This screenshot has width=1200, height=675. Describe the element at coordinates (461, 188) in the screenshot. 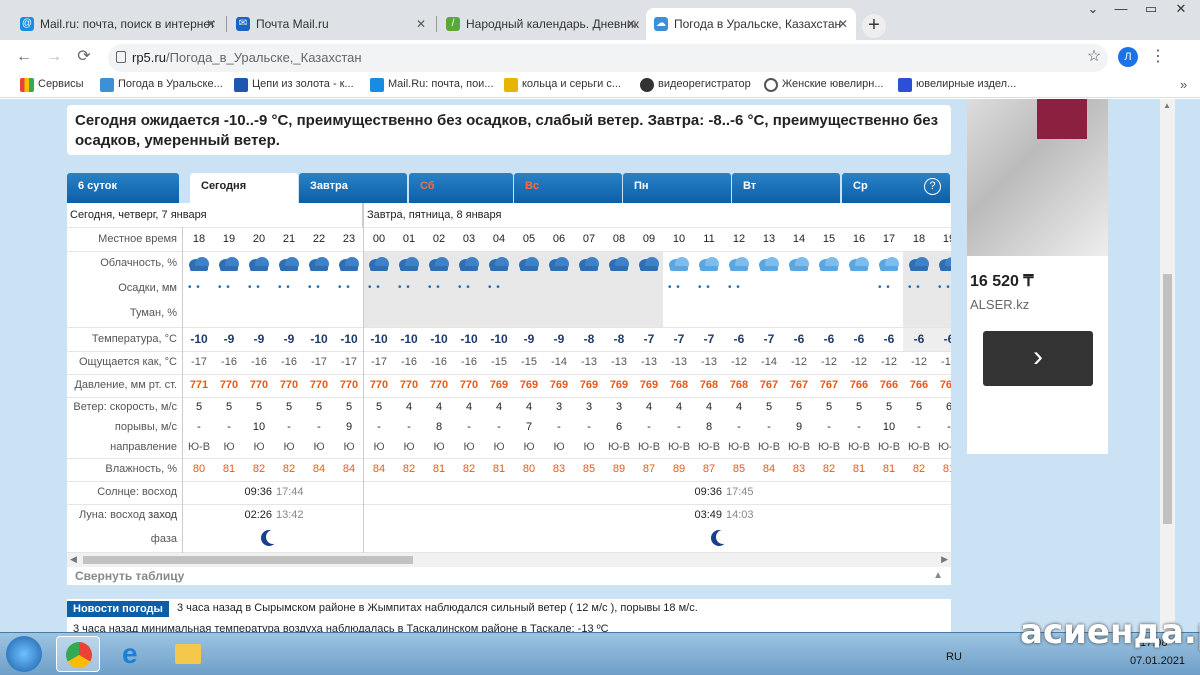

I see `tab-3: Сб` at that location.